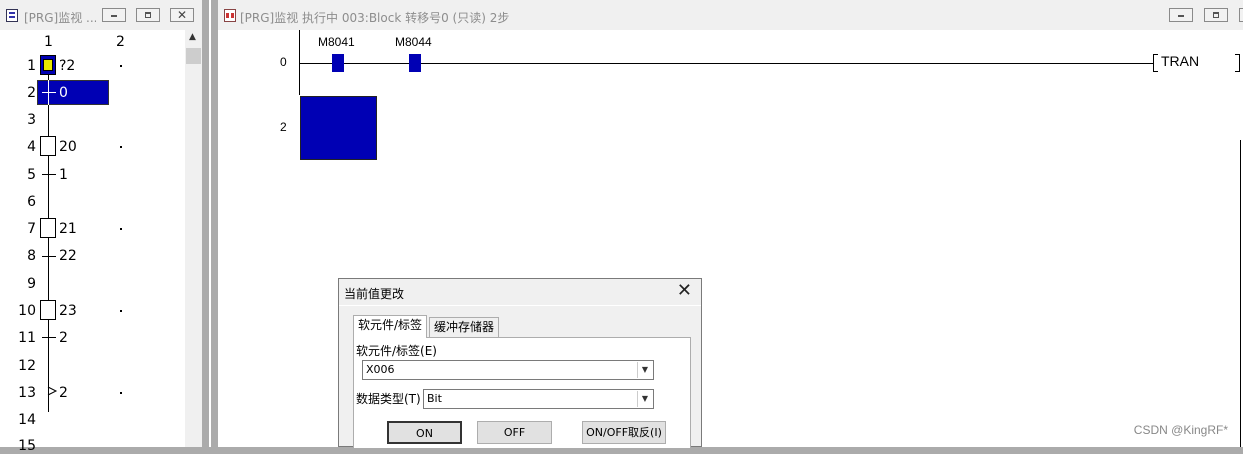 The image size is (1243, 454). I want to click on jump-label: 2, so click(63, 393).